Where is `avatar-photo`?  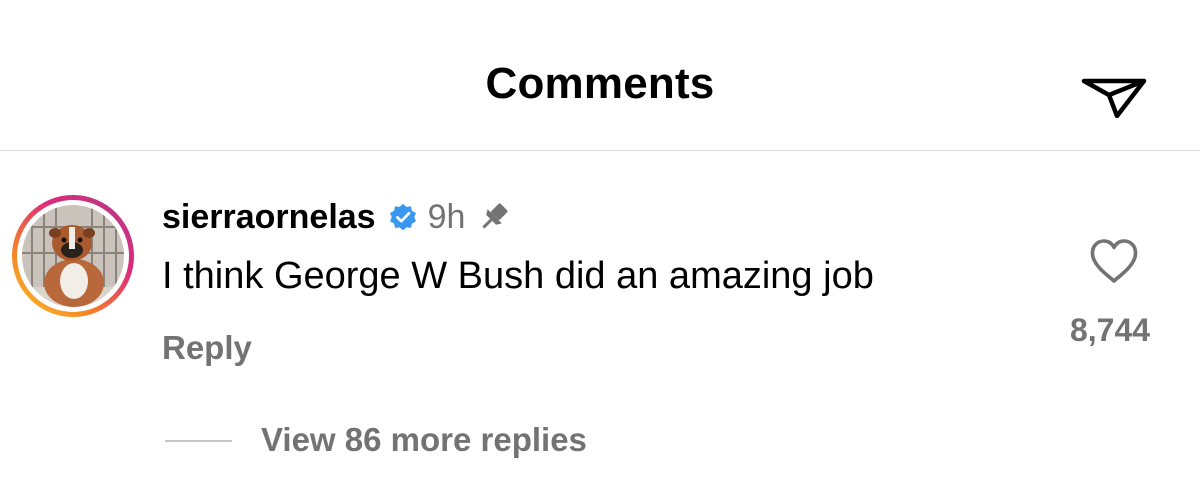 avatar-photo is located at coordinates (73, 256).